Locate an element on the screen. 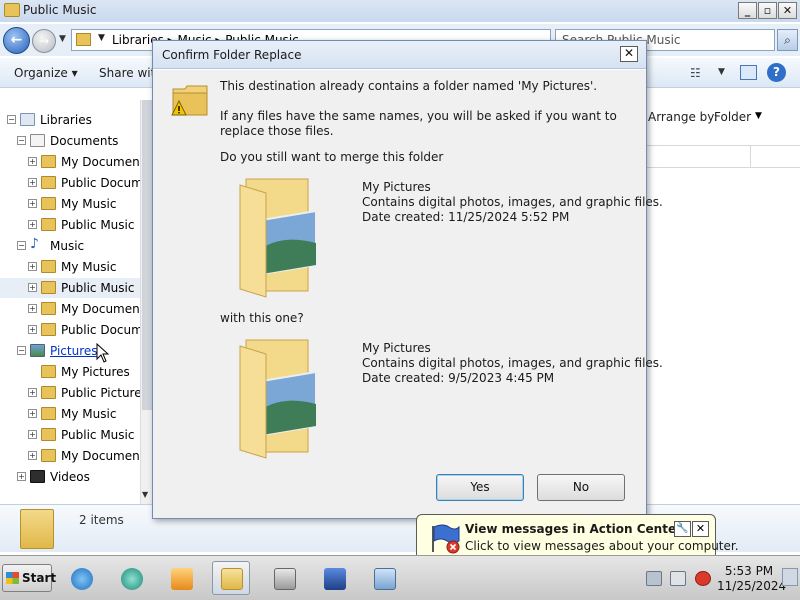 The width and height of the screenshot is (800, 600). with-this-one-label: with this one? is located at coordinates (262, 318).